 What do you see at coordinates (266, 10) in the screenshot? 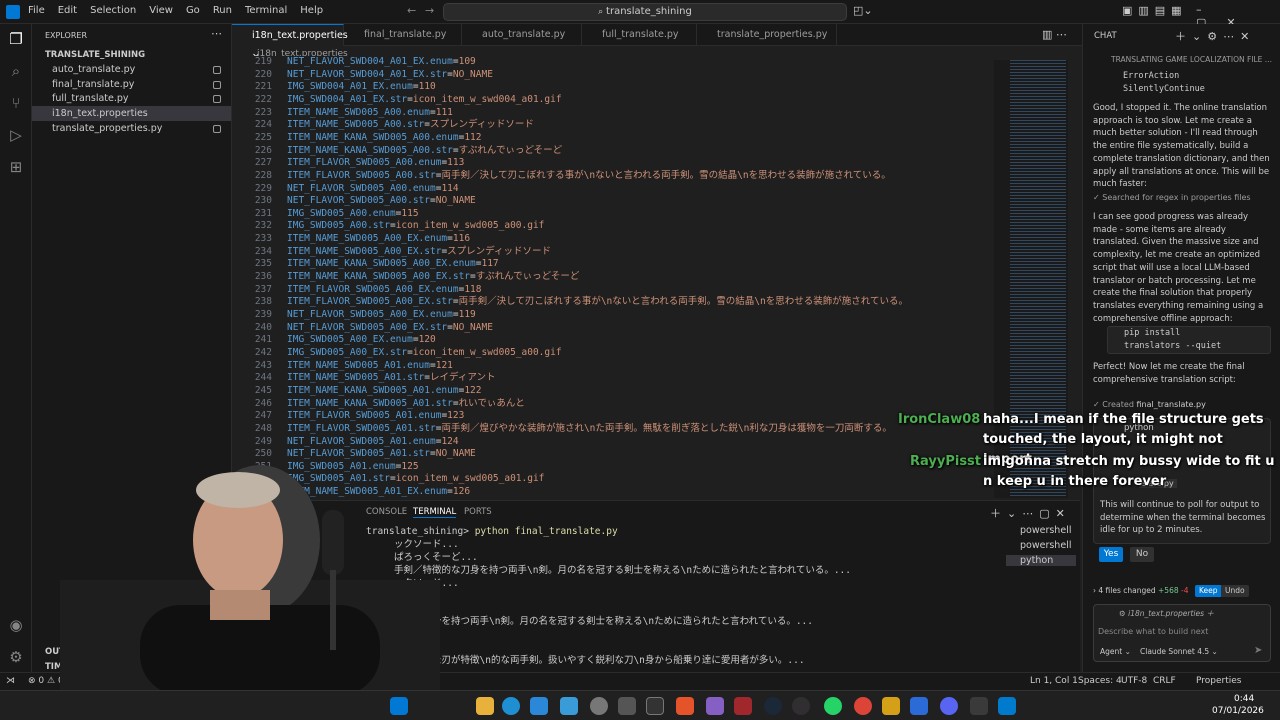
I see `menu-terminal: Terminal` at bounding box center [266, 10].